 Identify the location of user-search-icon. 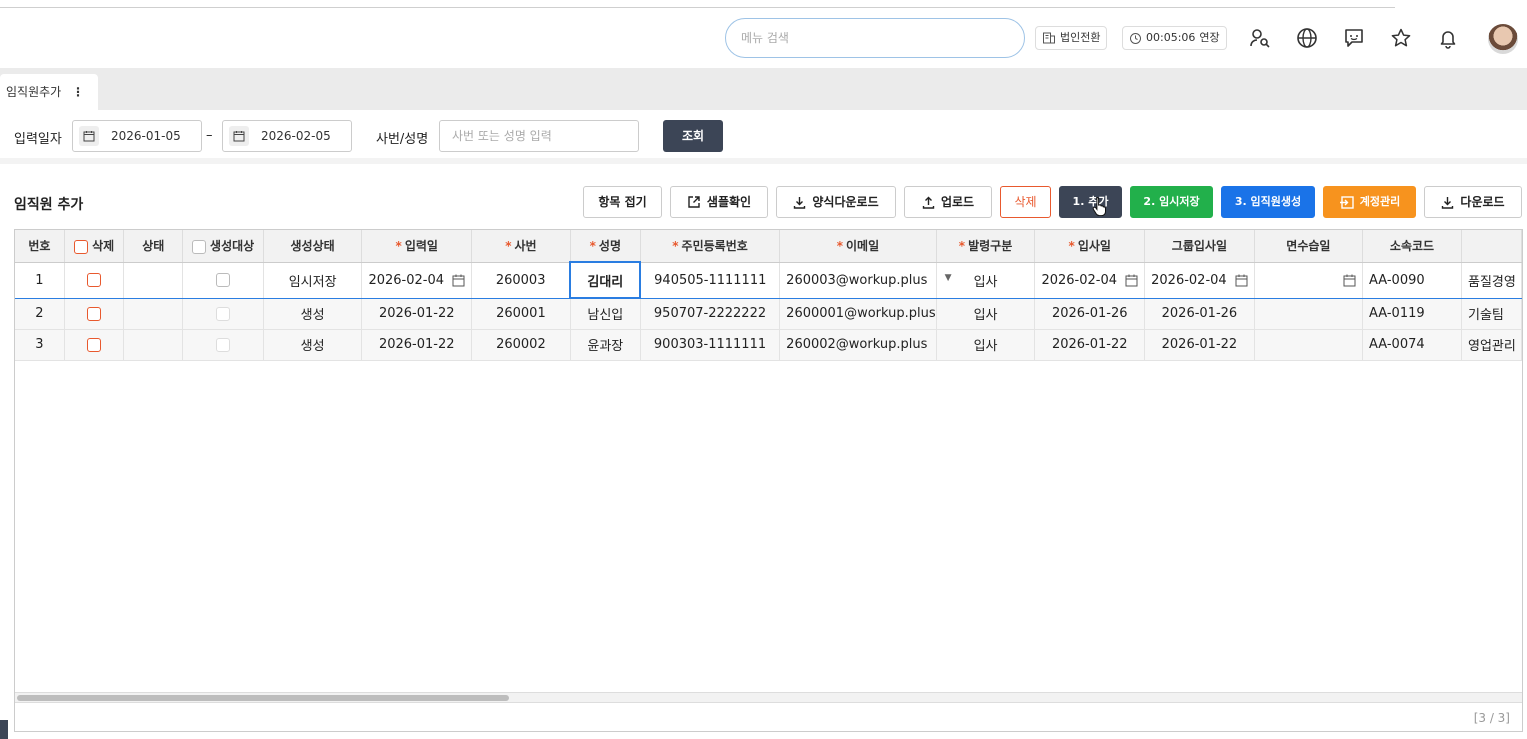
(1260, 38).